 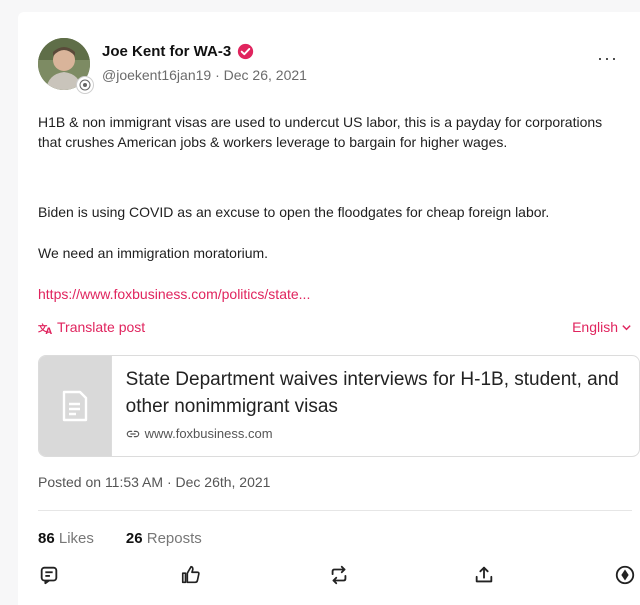 What do you see at coordinates (49, 330) in the screenshot?
I see `svg-text: A` at bounding box center [49, 330].